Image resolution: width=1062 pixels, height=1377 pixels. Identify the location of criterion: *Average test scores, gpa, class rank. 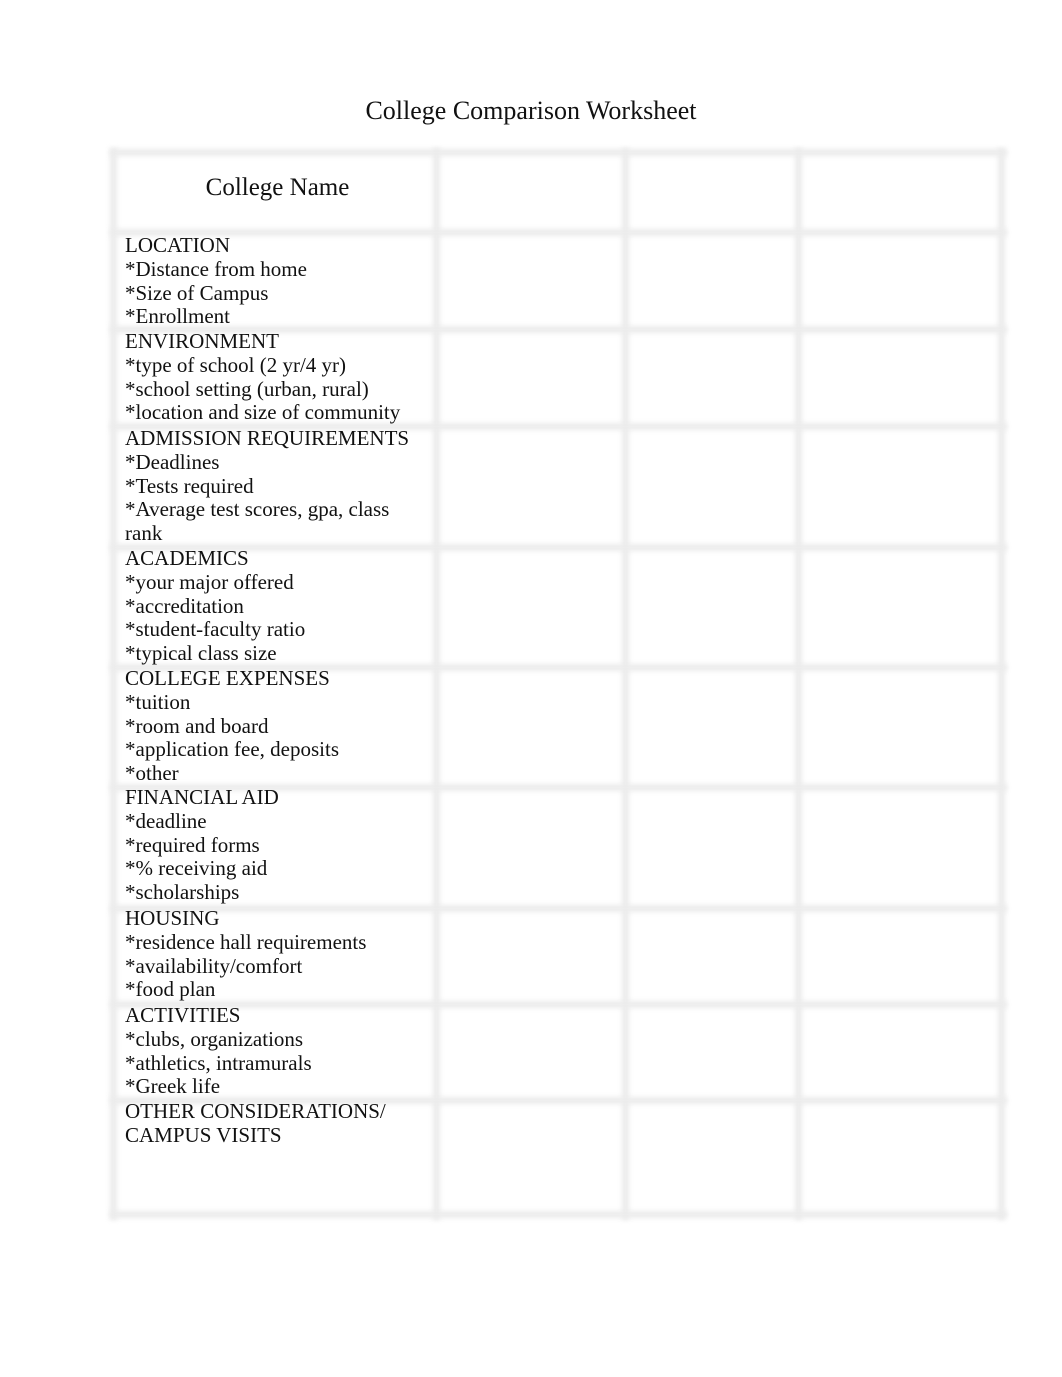
(257, 521).